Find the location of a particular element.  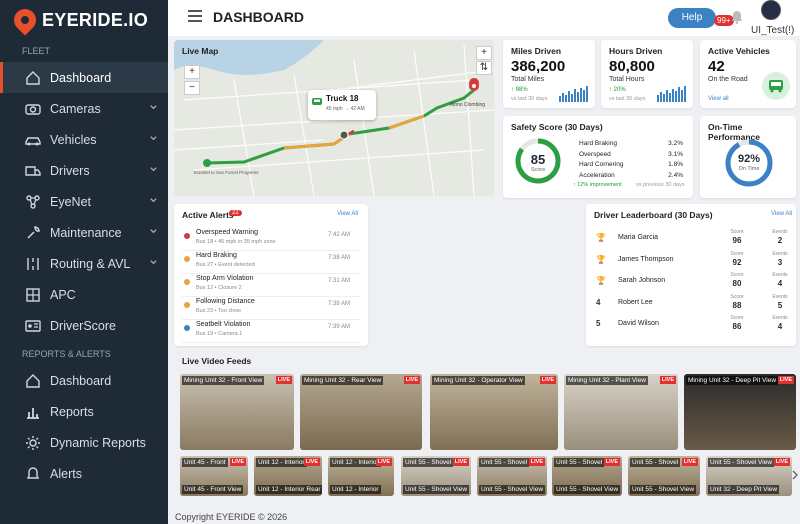

live-badge: LIVE is located at coordinates (536, 462).